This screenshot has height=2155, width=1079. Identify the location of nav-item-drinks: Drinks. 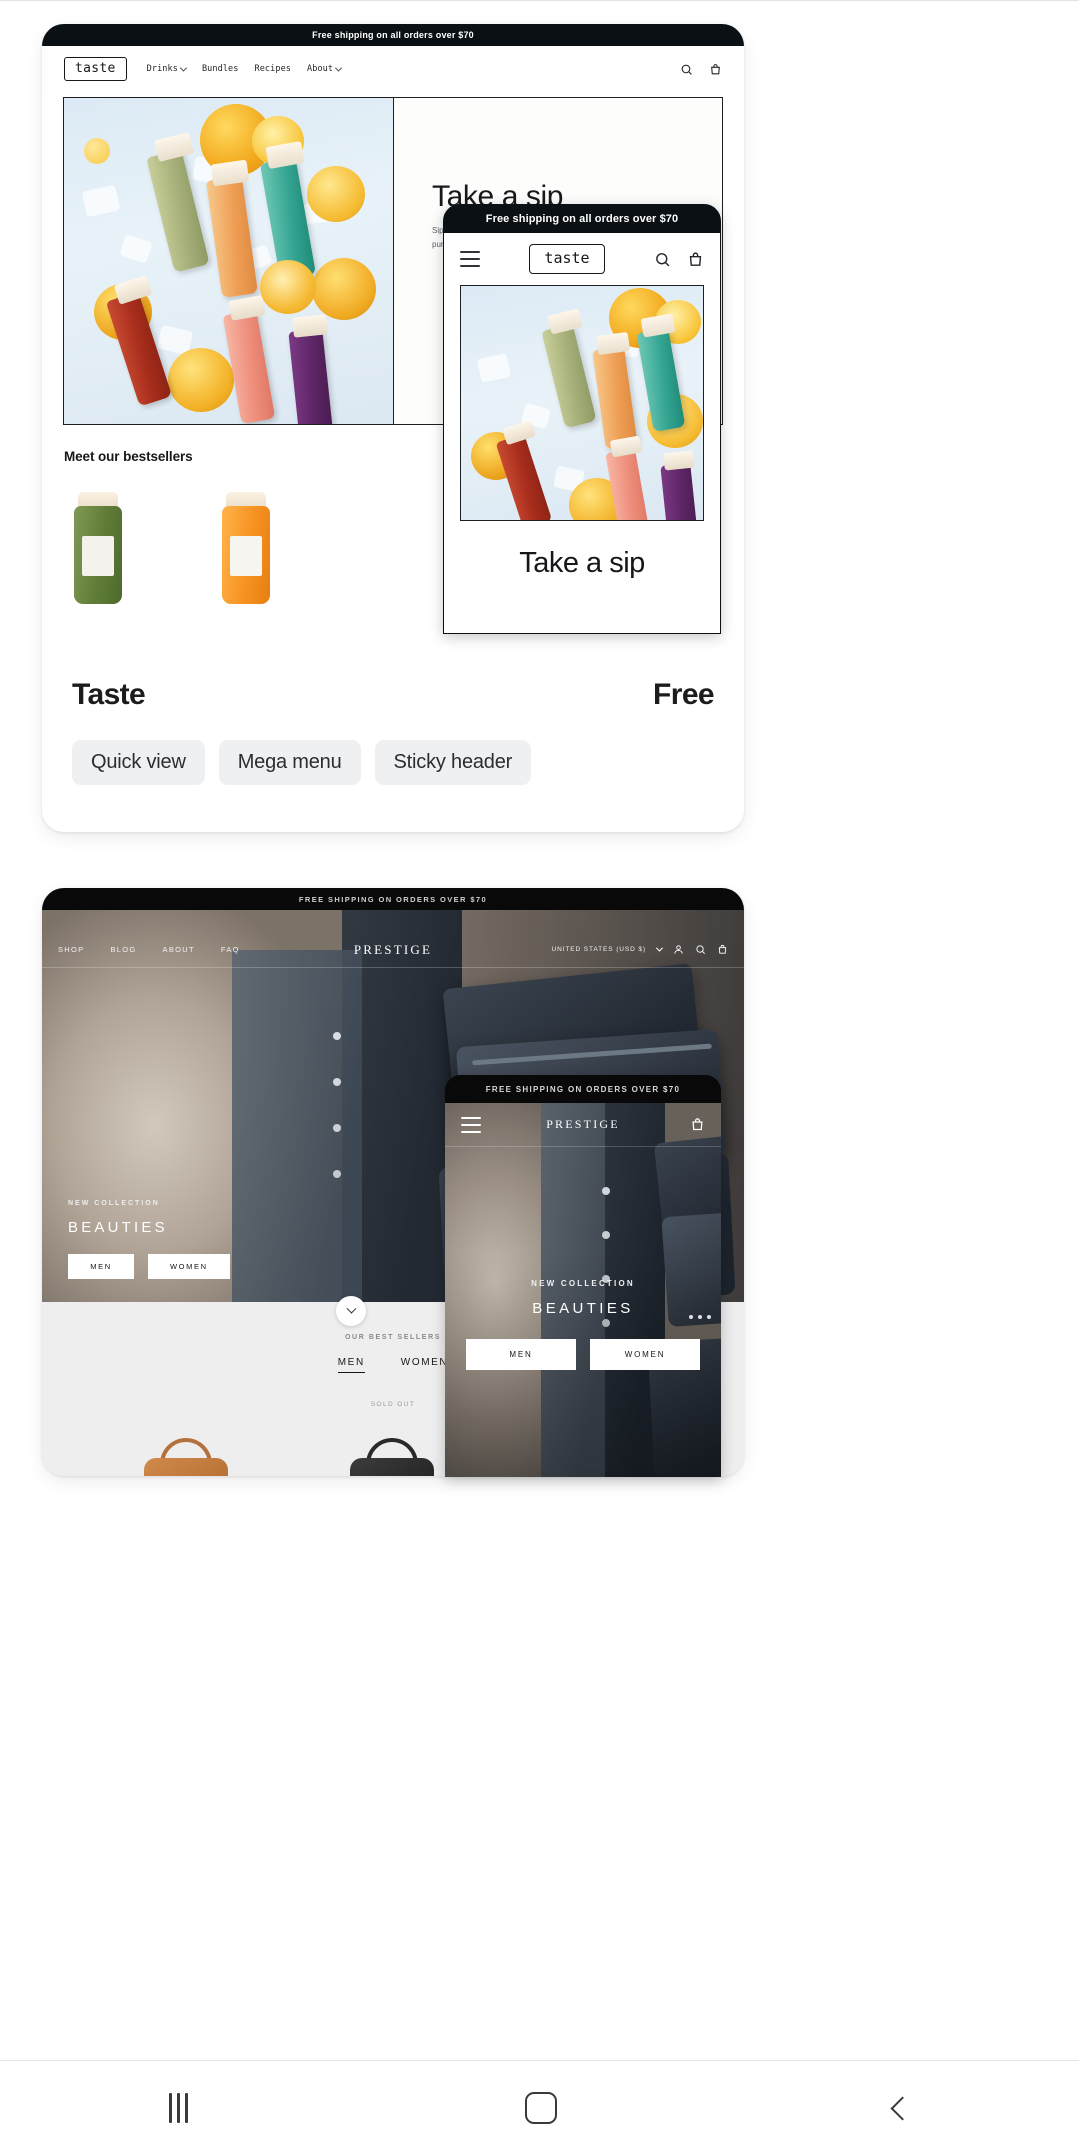
(166, 69).